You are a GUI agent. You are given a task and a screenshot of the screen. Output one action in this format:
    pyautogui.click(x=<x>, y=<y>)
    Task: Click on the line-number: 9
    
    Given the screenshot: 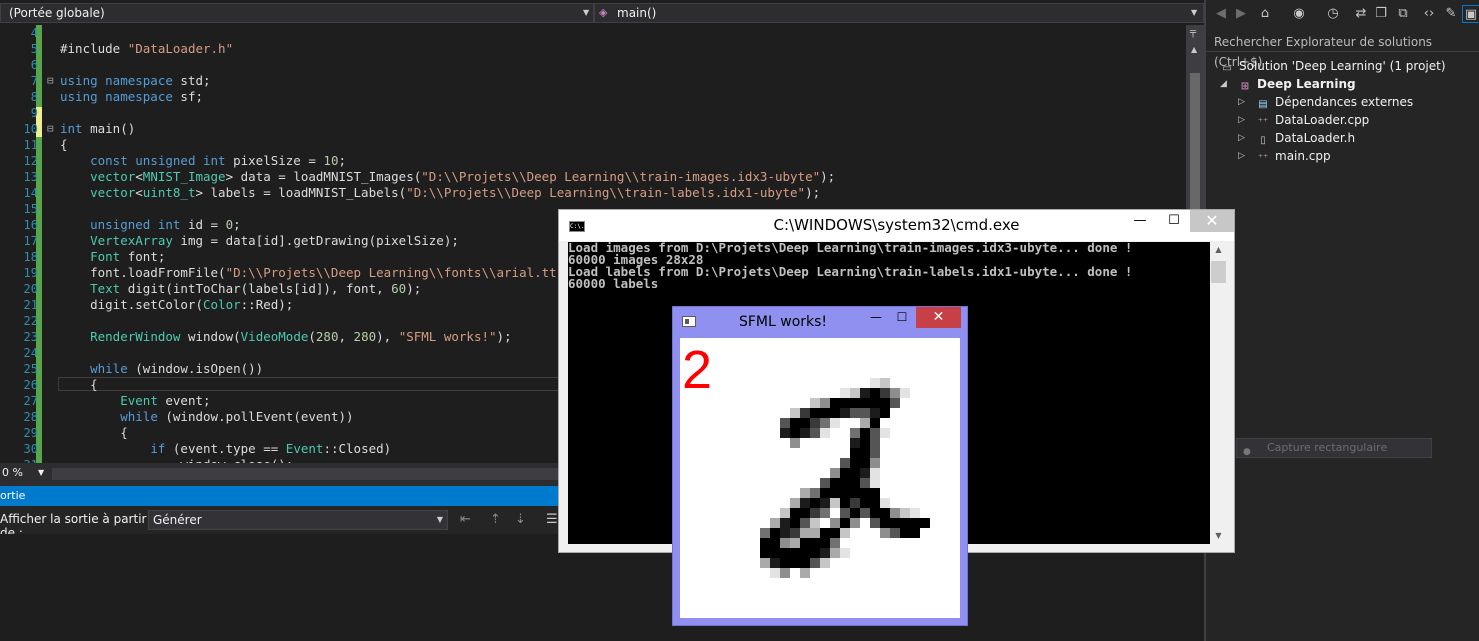 What is the action you would take?
    pyautogui.click(x=34, y=113)
    